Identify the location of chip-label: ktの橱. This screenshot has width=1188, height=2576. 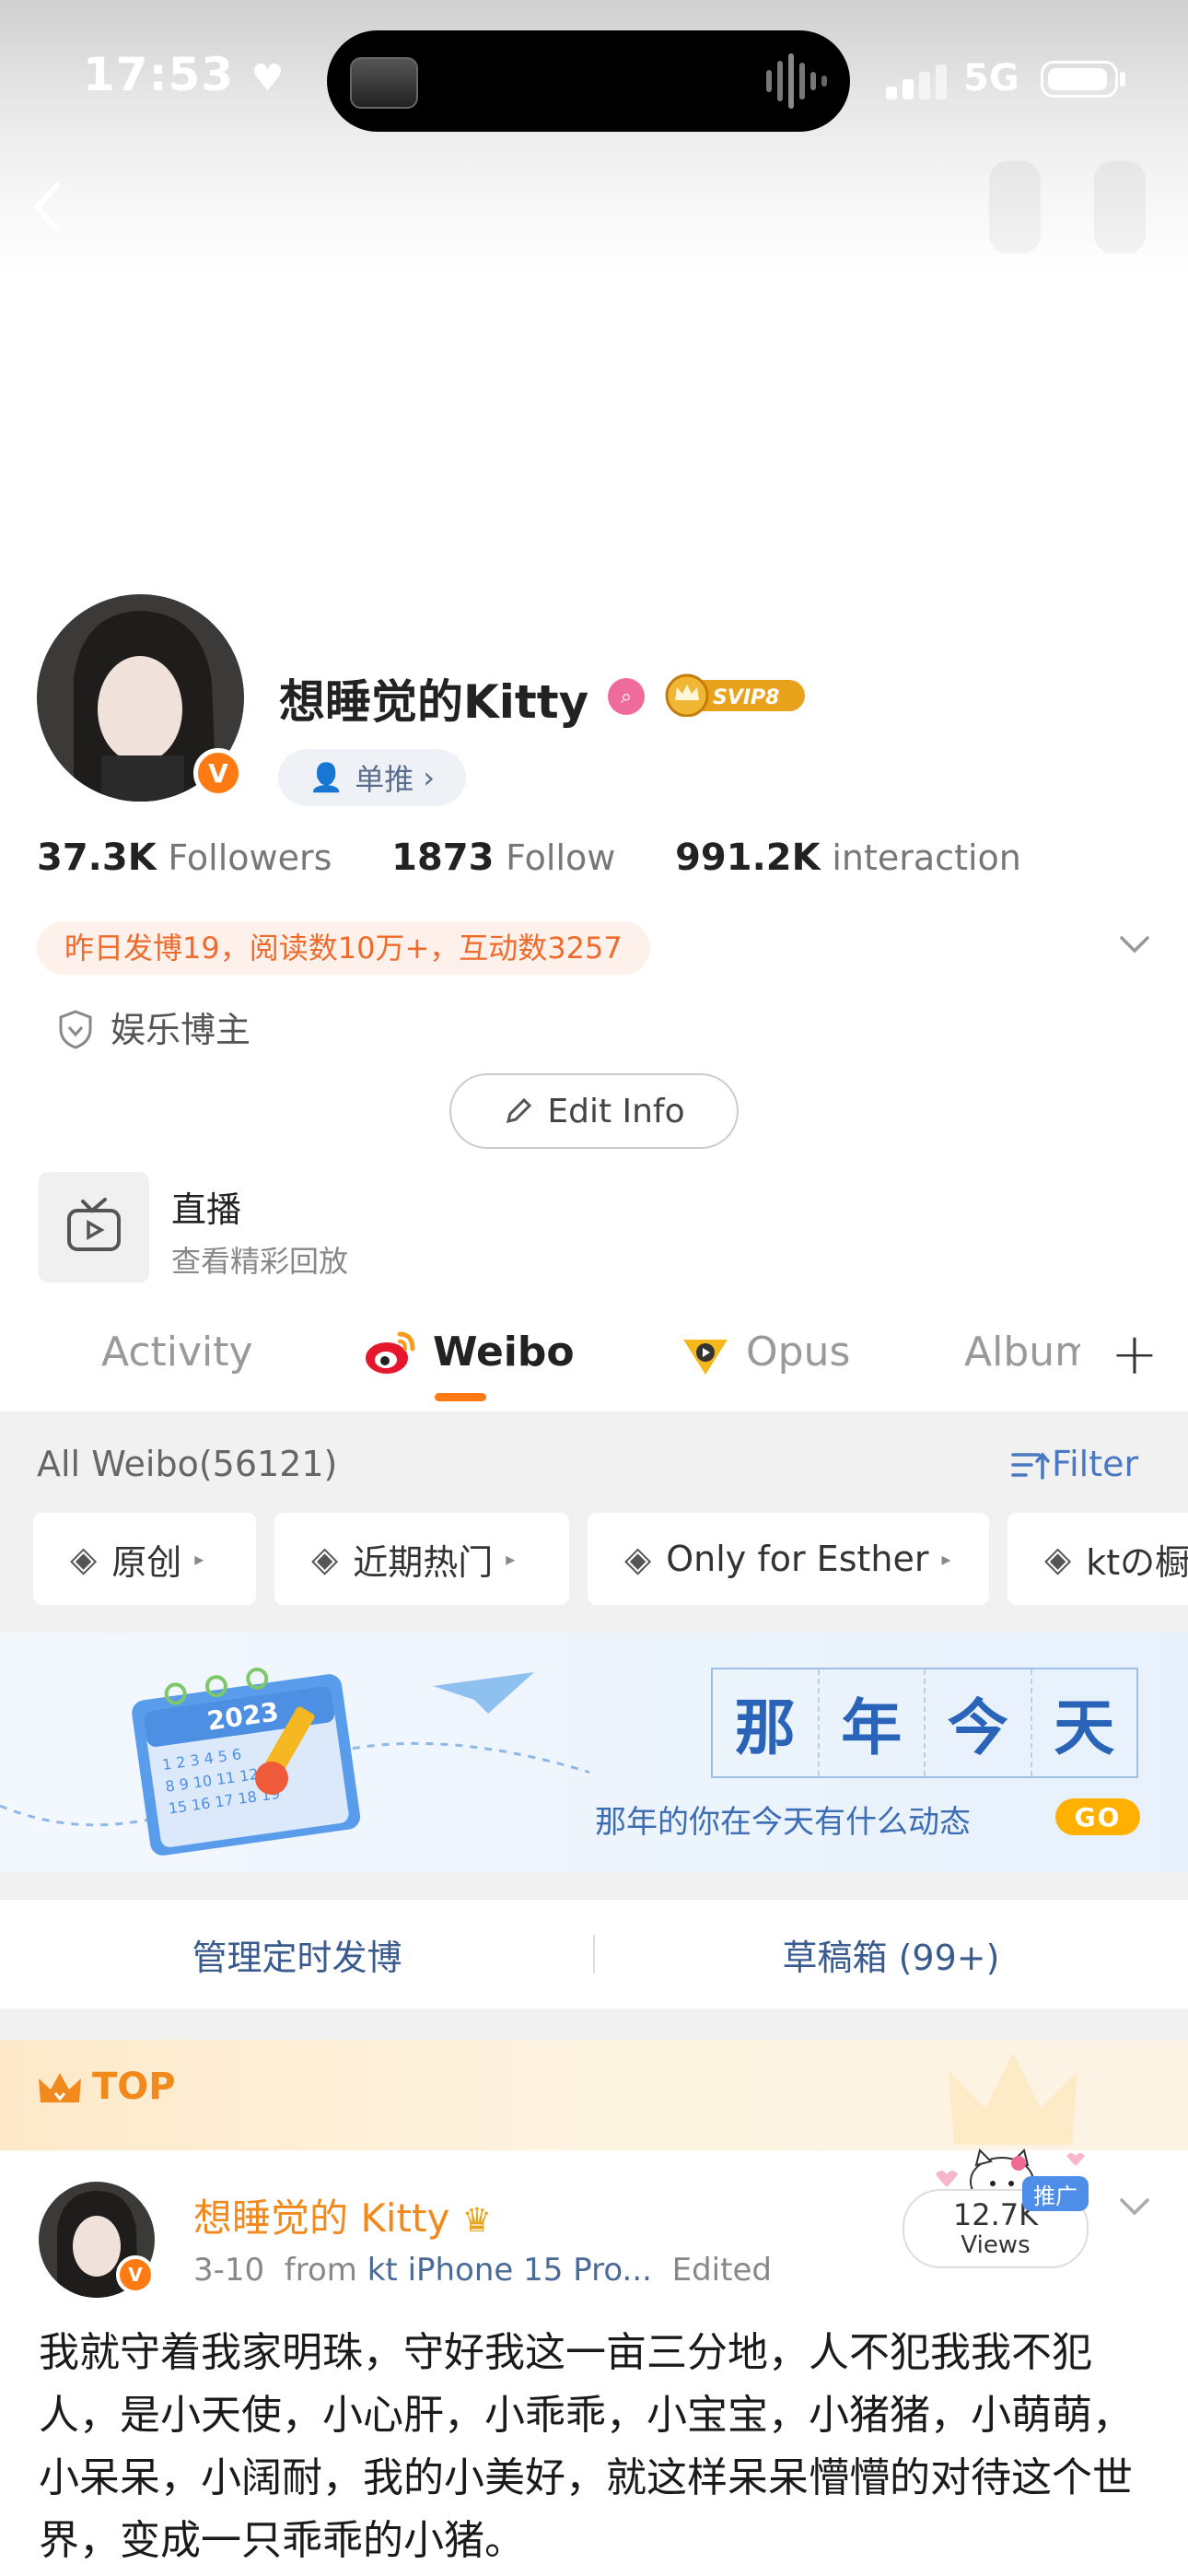
(1137, 1562).